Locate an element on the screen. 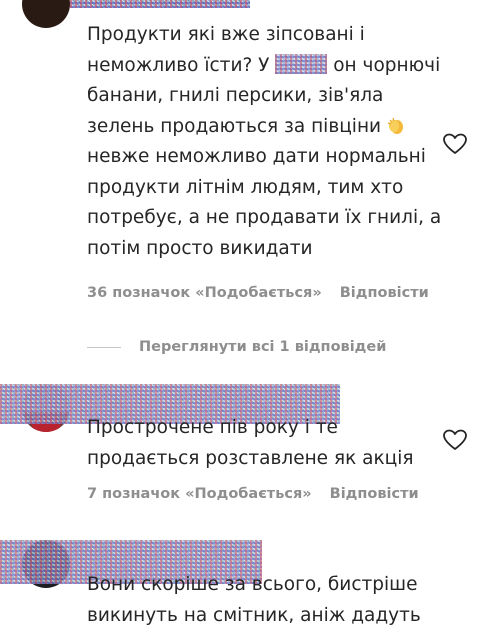 This screenshot has width=493, height=631. avatar is located at coordinates (46, 14).